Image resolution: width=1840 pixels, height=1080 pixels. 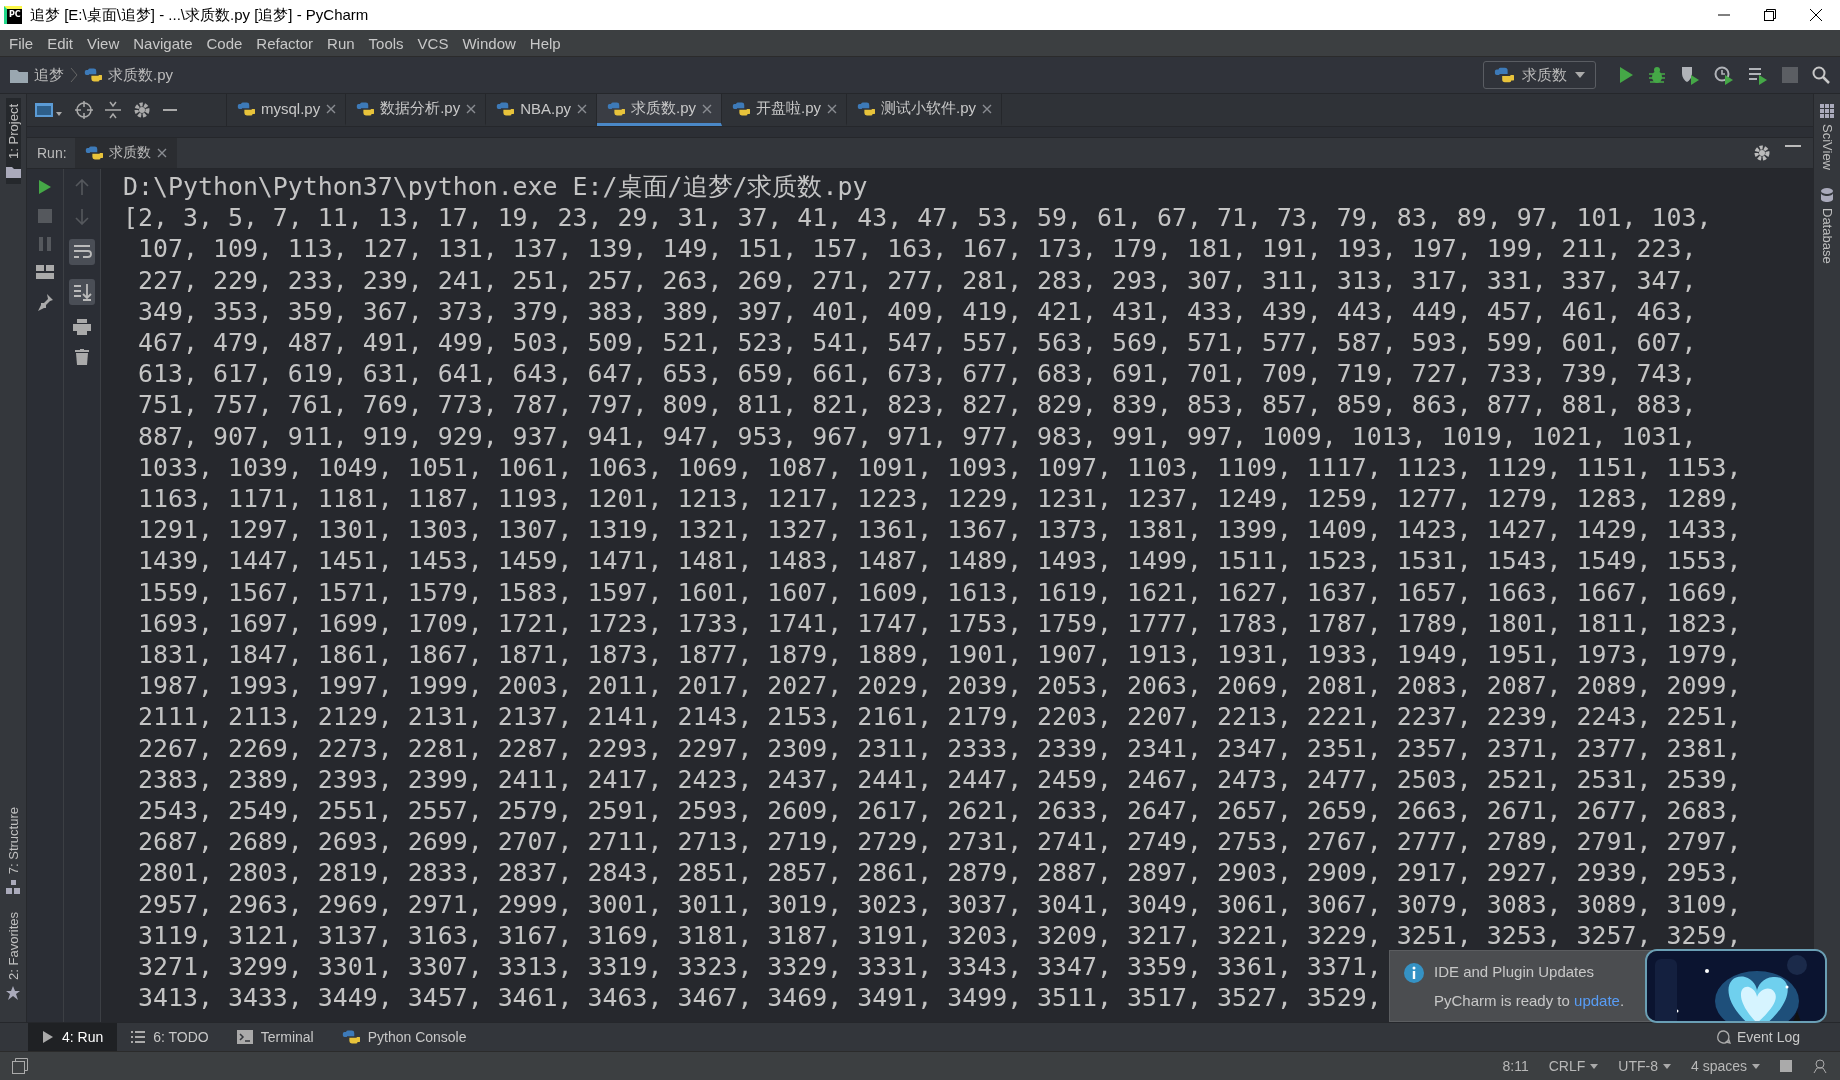 I want to click on editor-tab: 求质数.py, so click(x=660, y=110).